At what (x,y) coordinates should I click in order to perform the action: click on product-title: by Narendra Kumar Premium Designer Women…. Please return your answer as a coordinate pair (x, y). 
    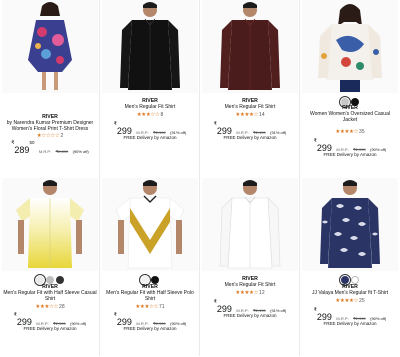
    Looking at the image, I should click on (50, 126).